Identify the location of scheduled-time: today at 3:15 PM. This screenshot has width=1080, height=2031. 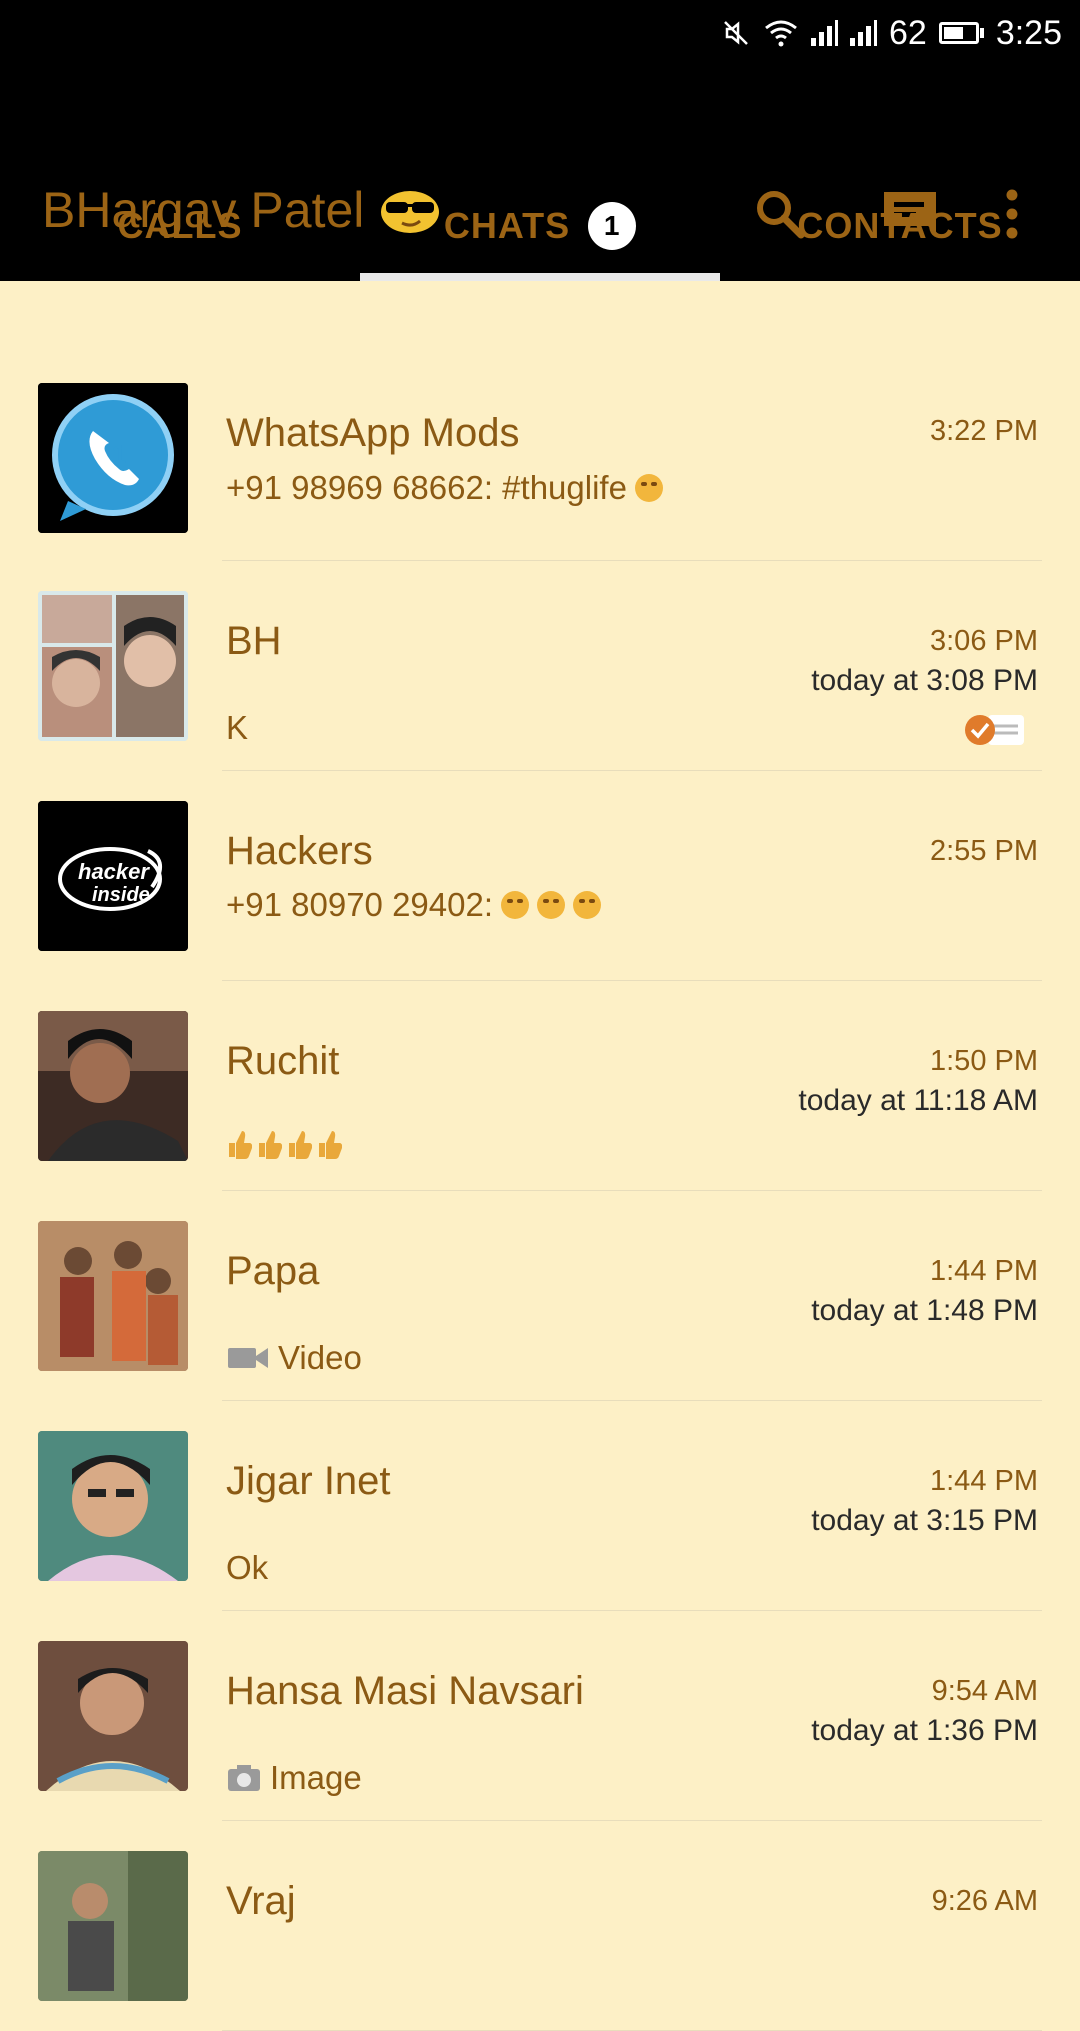
(924, 1520).